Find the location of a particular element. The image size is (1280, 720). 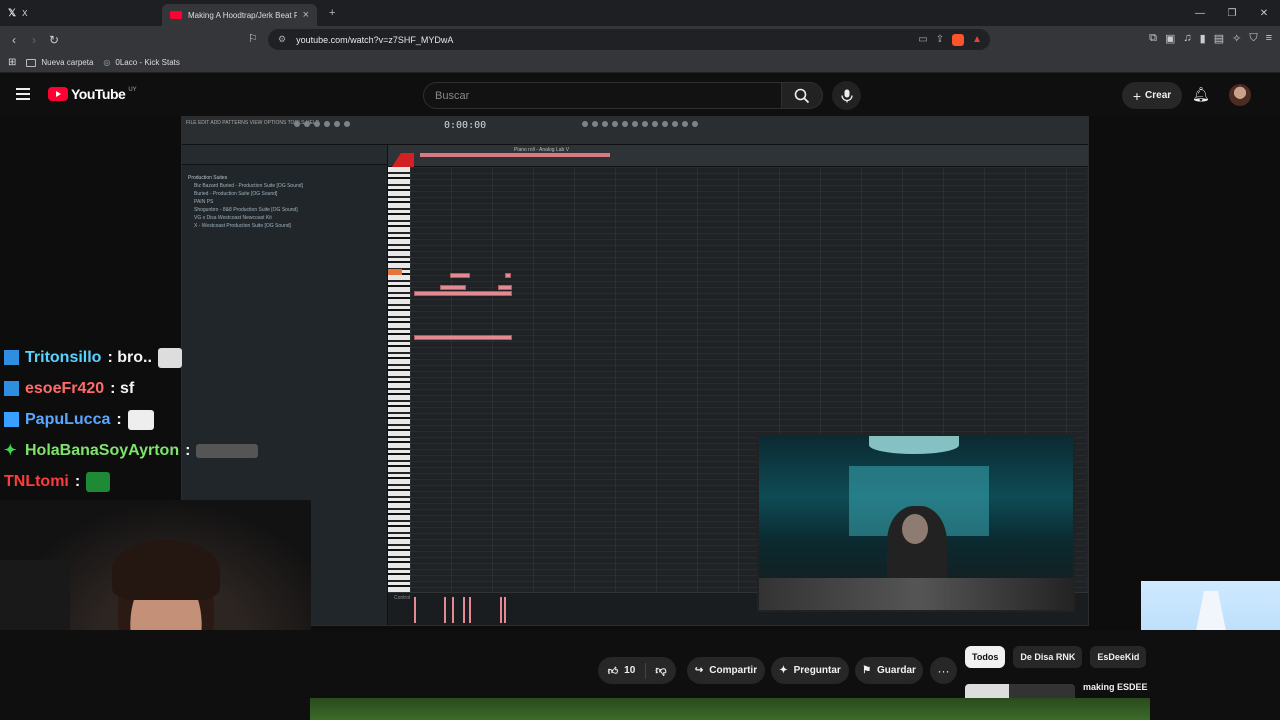

menu-icon: ≡ is located at coordinates (1269, 38).